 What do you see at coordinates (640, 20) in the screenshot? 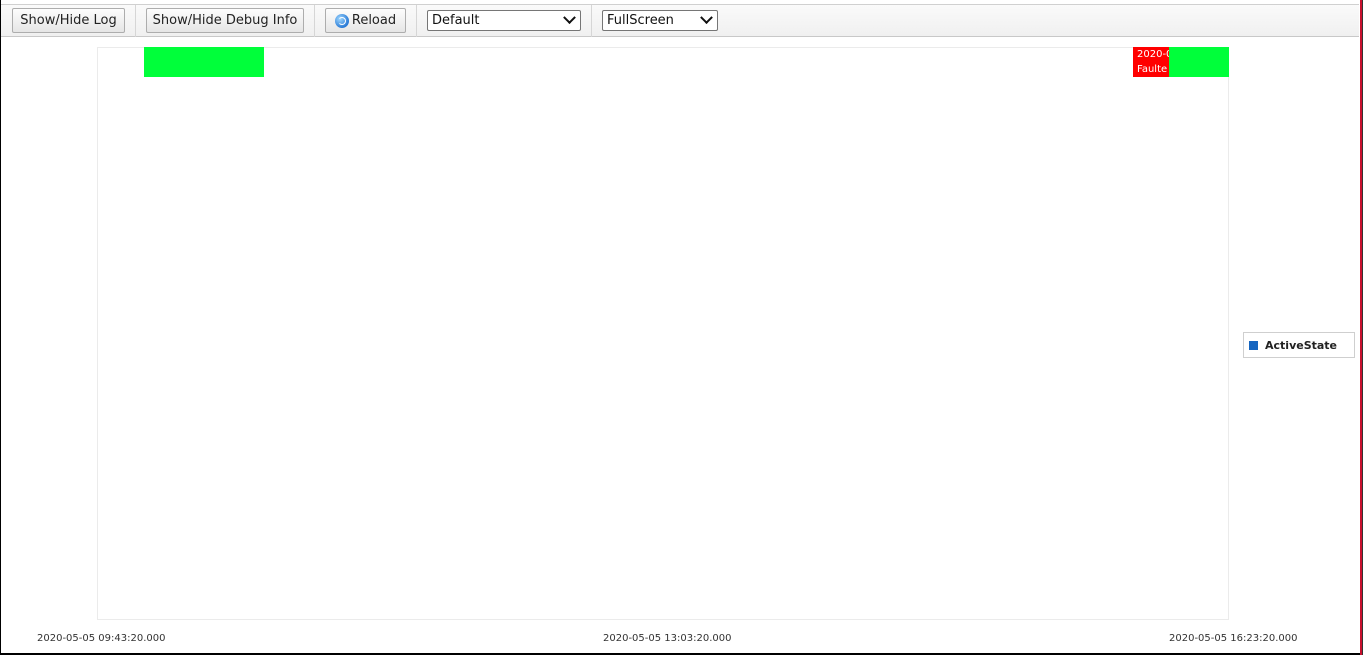
I see `view-select-value: FullScreen` at bounding box center [640, 20].